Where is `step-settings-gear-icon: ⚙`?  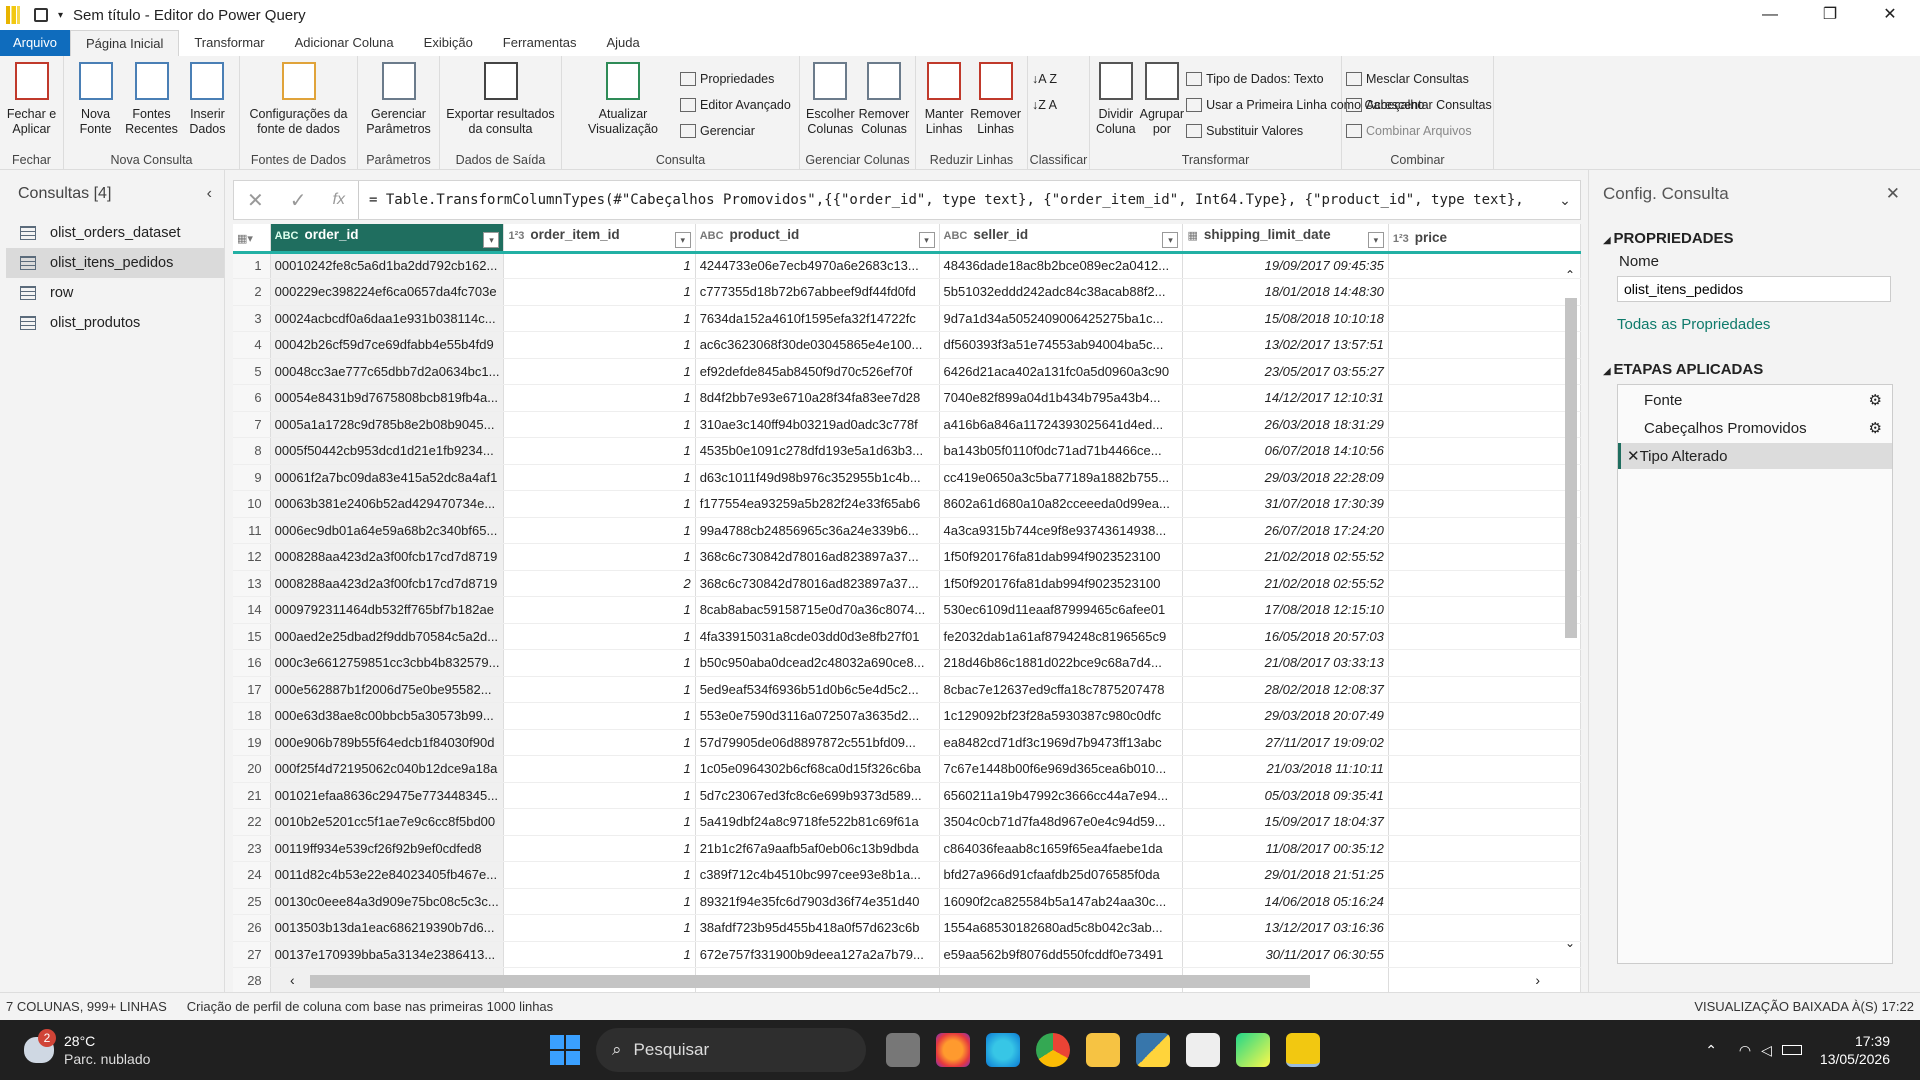 step-settings-gear-icon: ⚙ is located at coordinates (1875, 428).